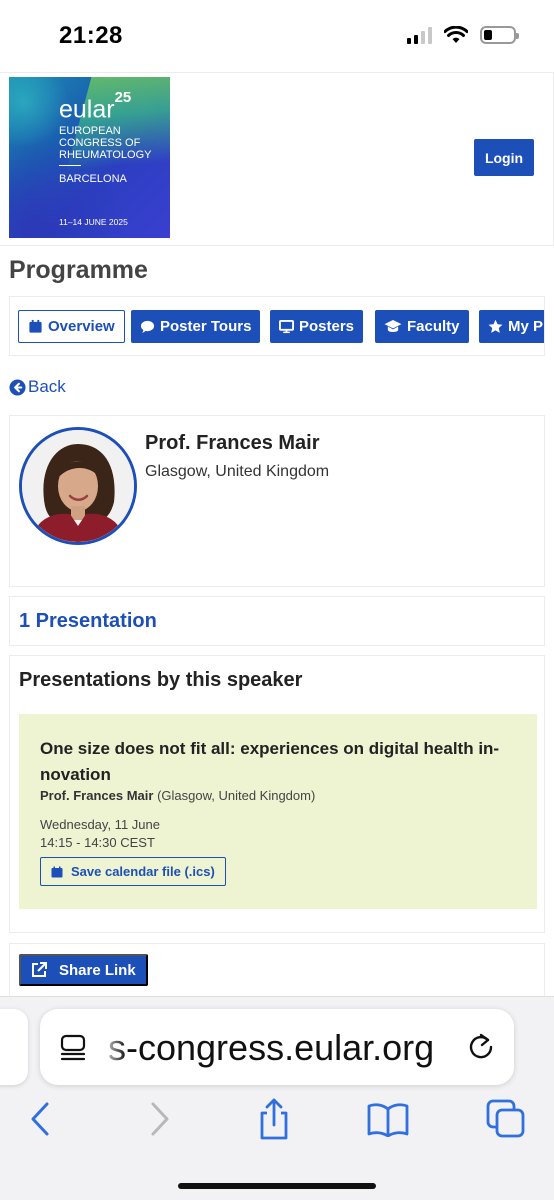 The image size is (554, 1200). I want to click on cellular-signal-icon, so click(419, 35).